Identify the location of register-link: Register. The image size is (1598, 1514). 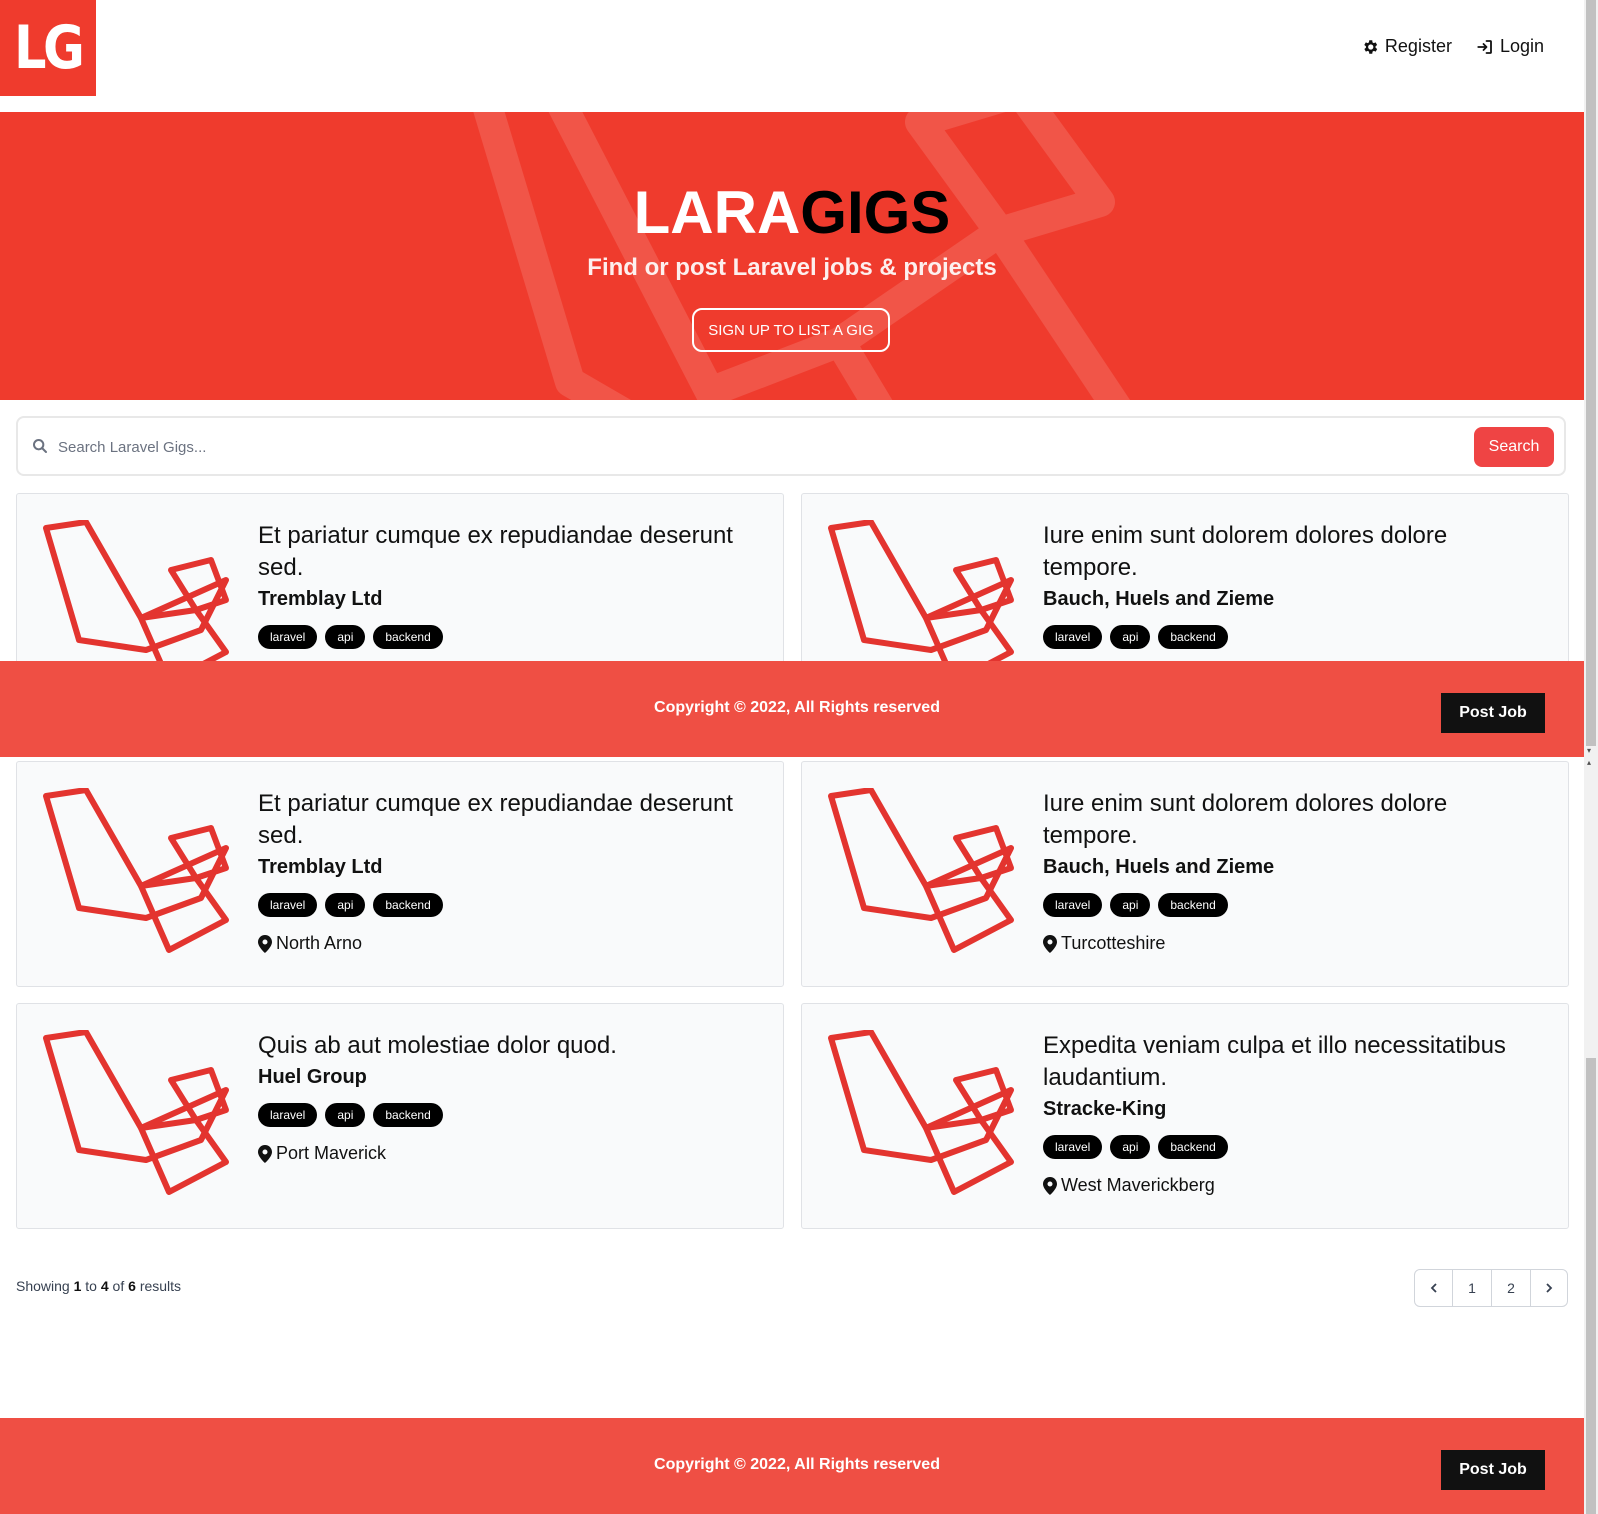
(1406, 46).